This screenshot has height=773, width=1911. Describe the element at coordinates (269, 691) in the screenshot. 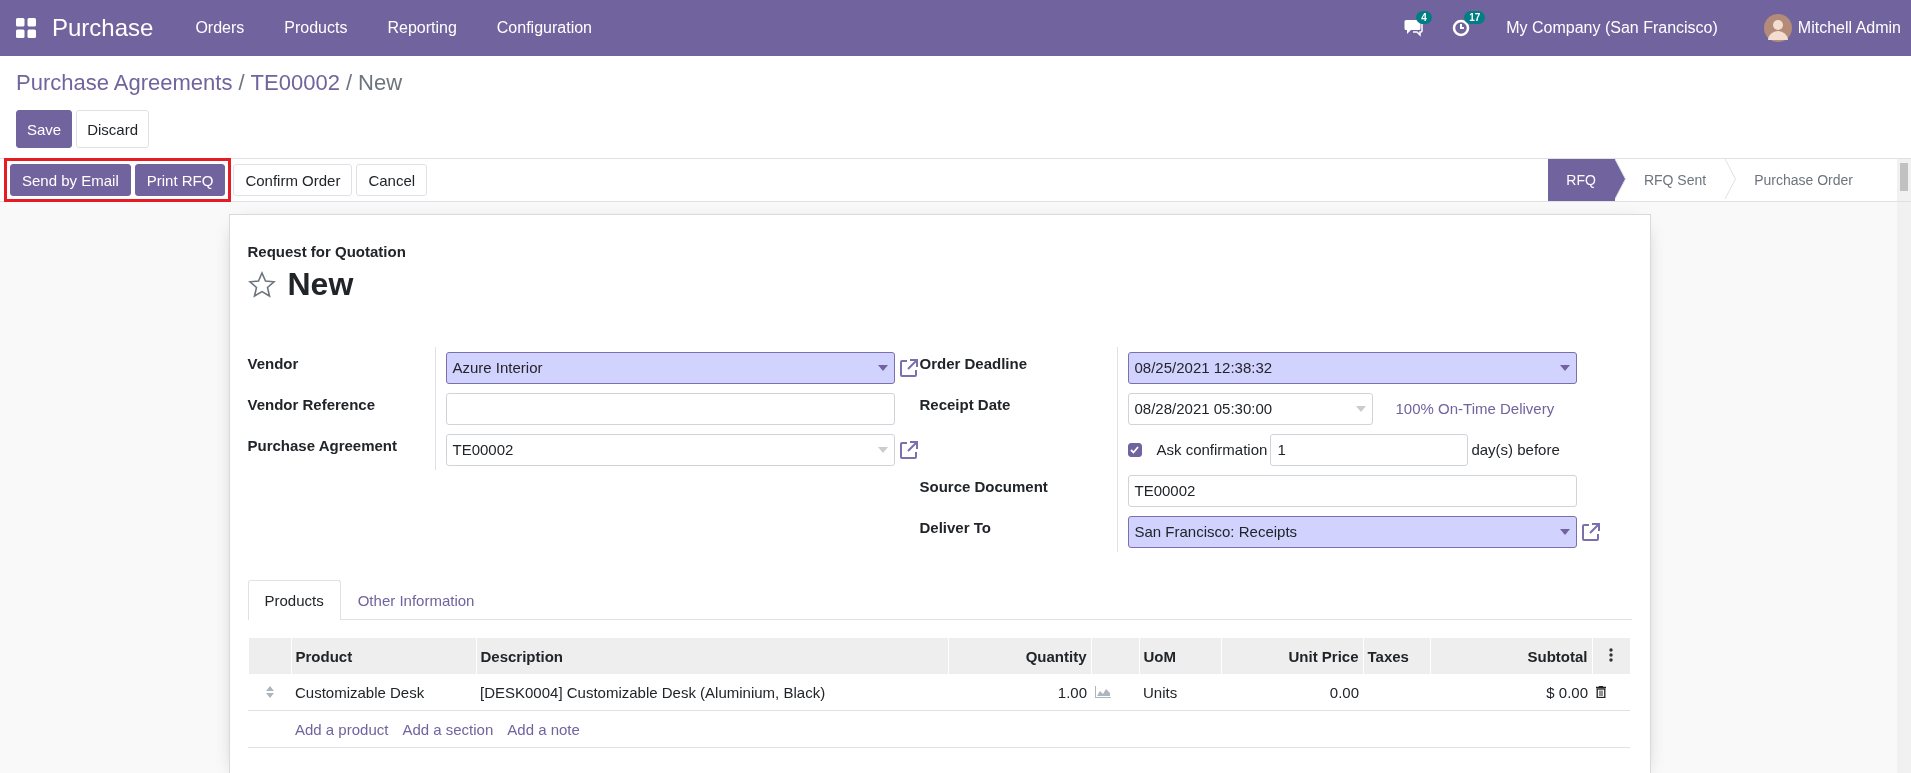

I see `drag-handle-icon` at that location.